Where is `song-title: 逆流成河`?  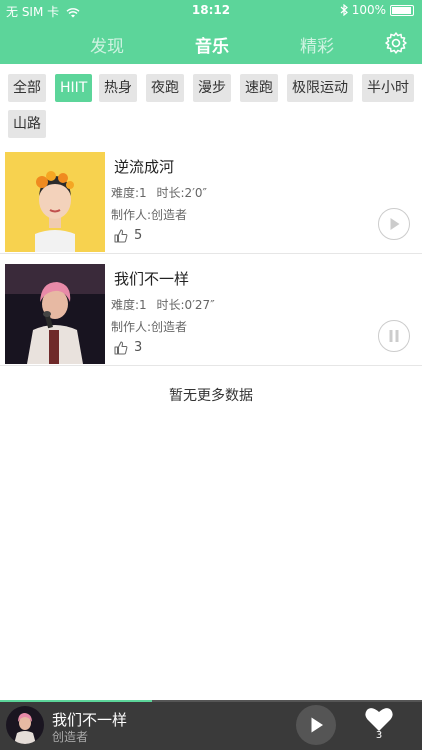
song-title: 逆流成河 is located at coordinates (144, 167).